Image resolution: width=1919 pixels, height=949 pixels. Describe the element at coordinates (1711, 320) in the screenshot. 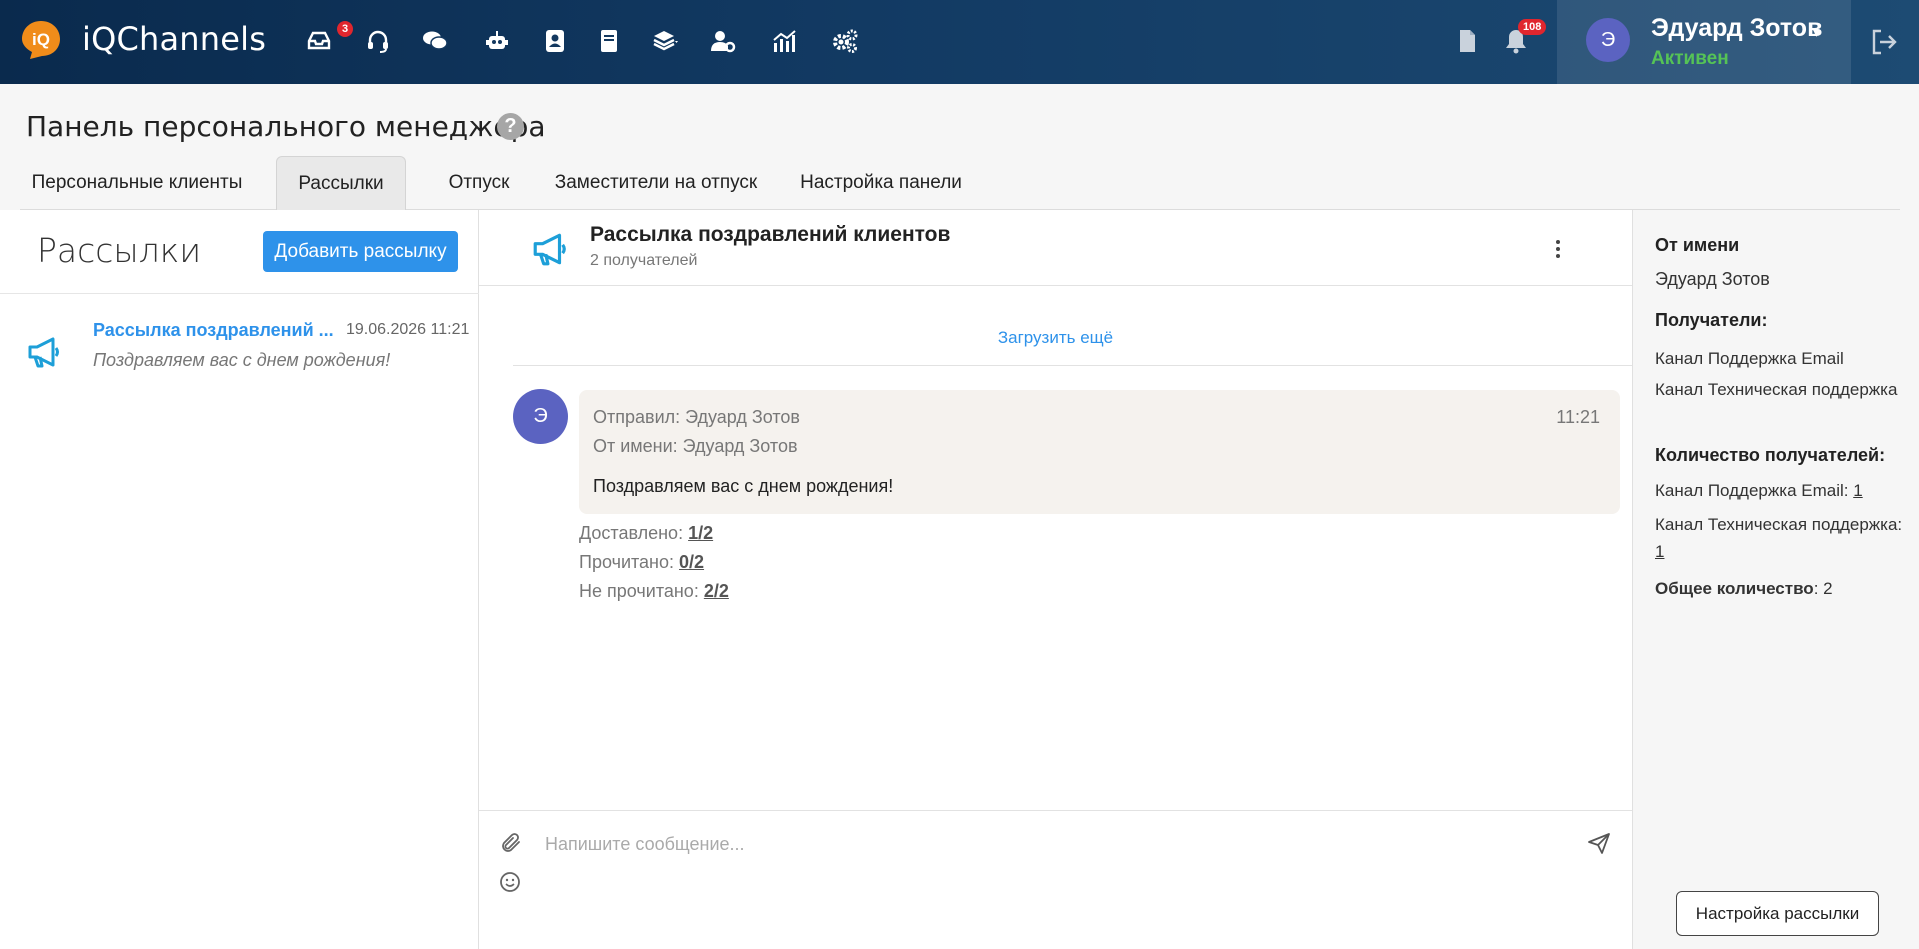

I see `recipients-label: Получатели:` at that location.